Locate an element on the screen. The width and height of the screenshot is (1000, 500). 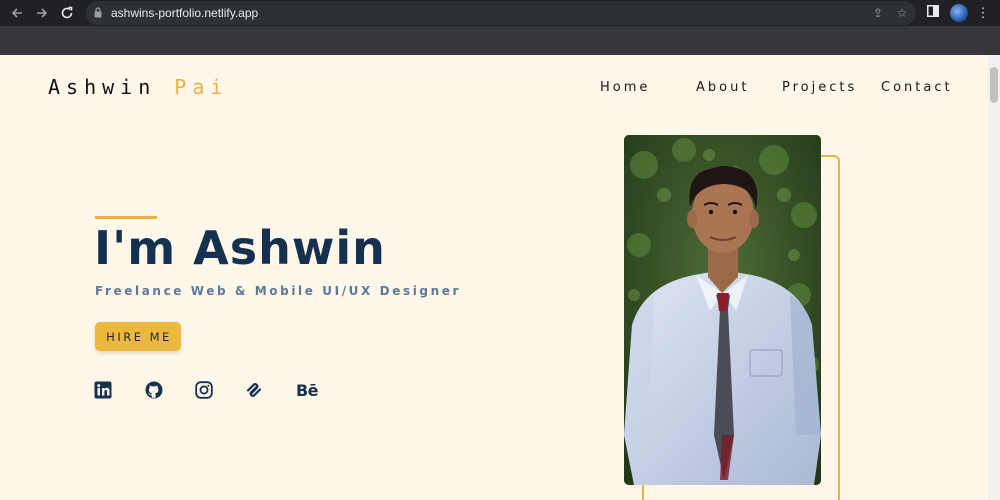
nav-projects: Projects is located at coordinates (819, 87).